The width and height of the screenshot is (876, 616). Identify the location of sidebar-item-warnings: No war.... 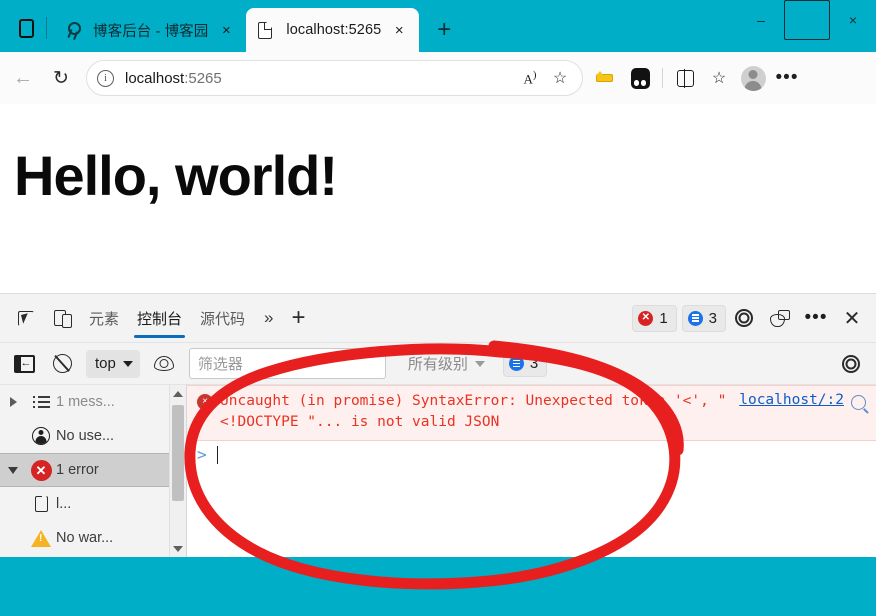
(93, 538).